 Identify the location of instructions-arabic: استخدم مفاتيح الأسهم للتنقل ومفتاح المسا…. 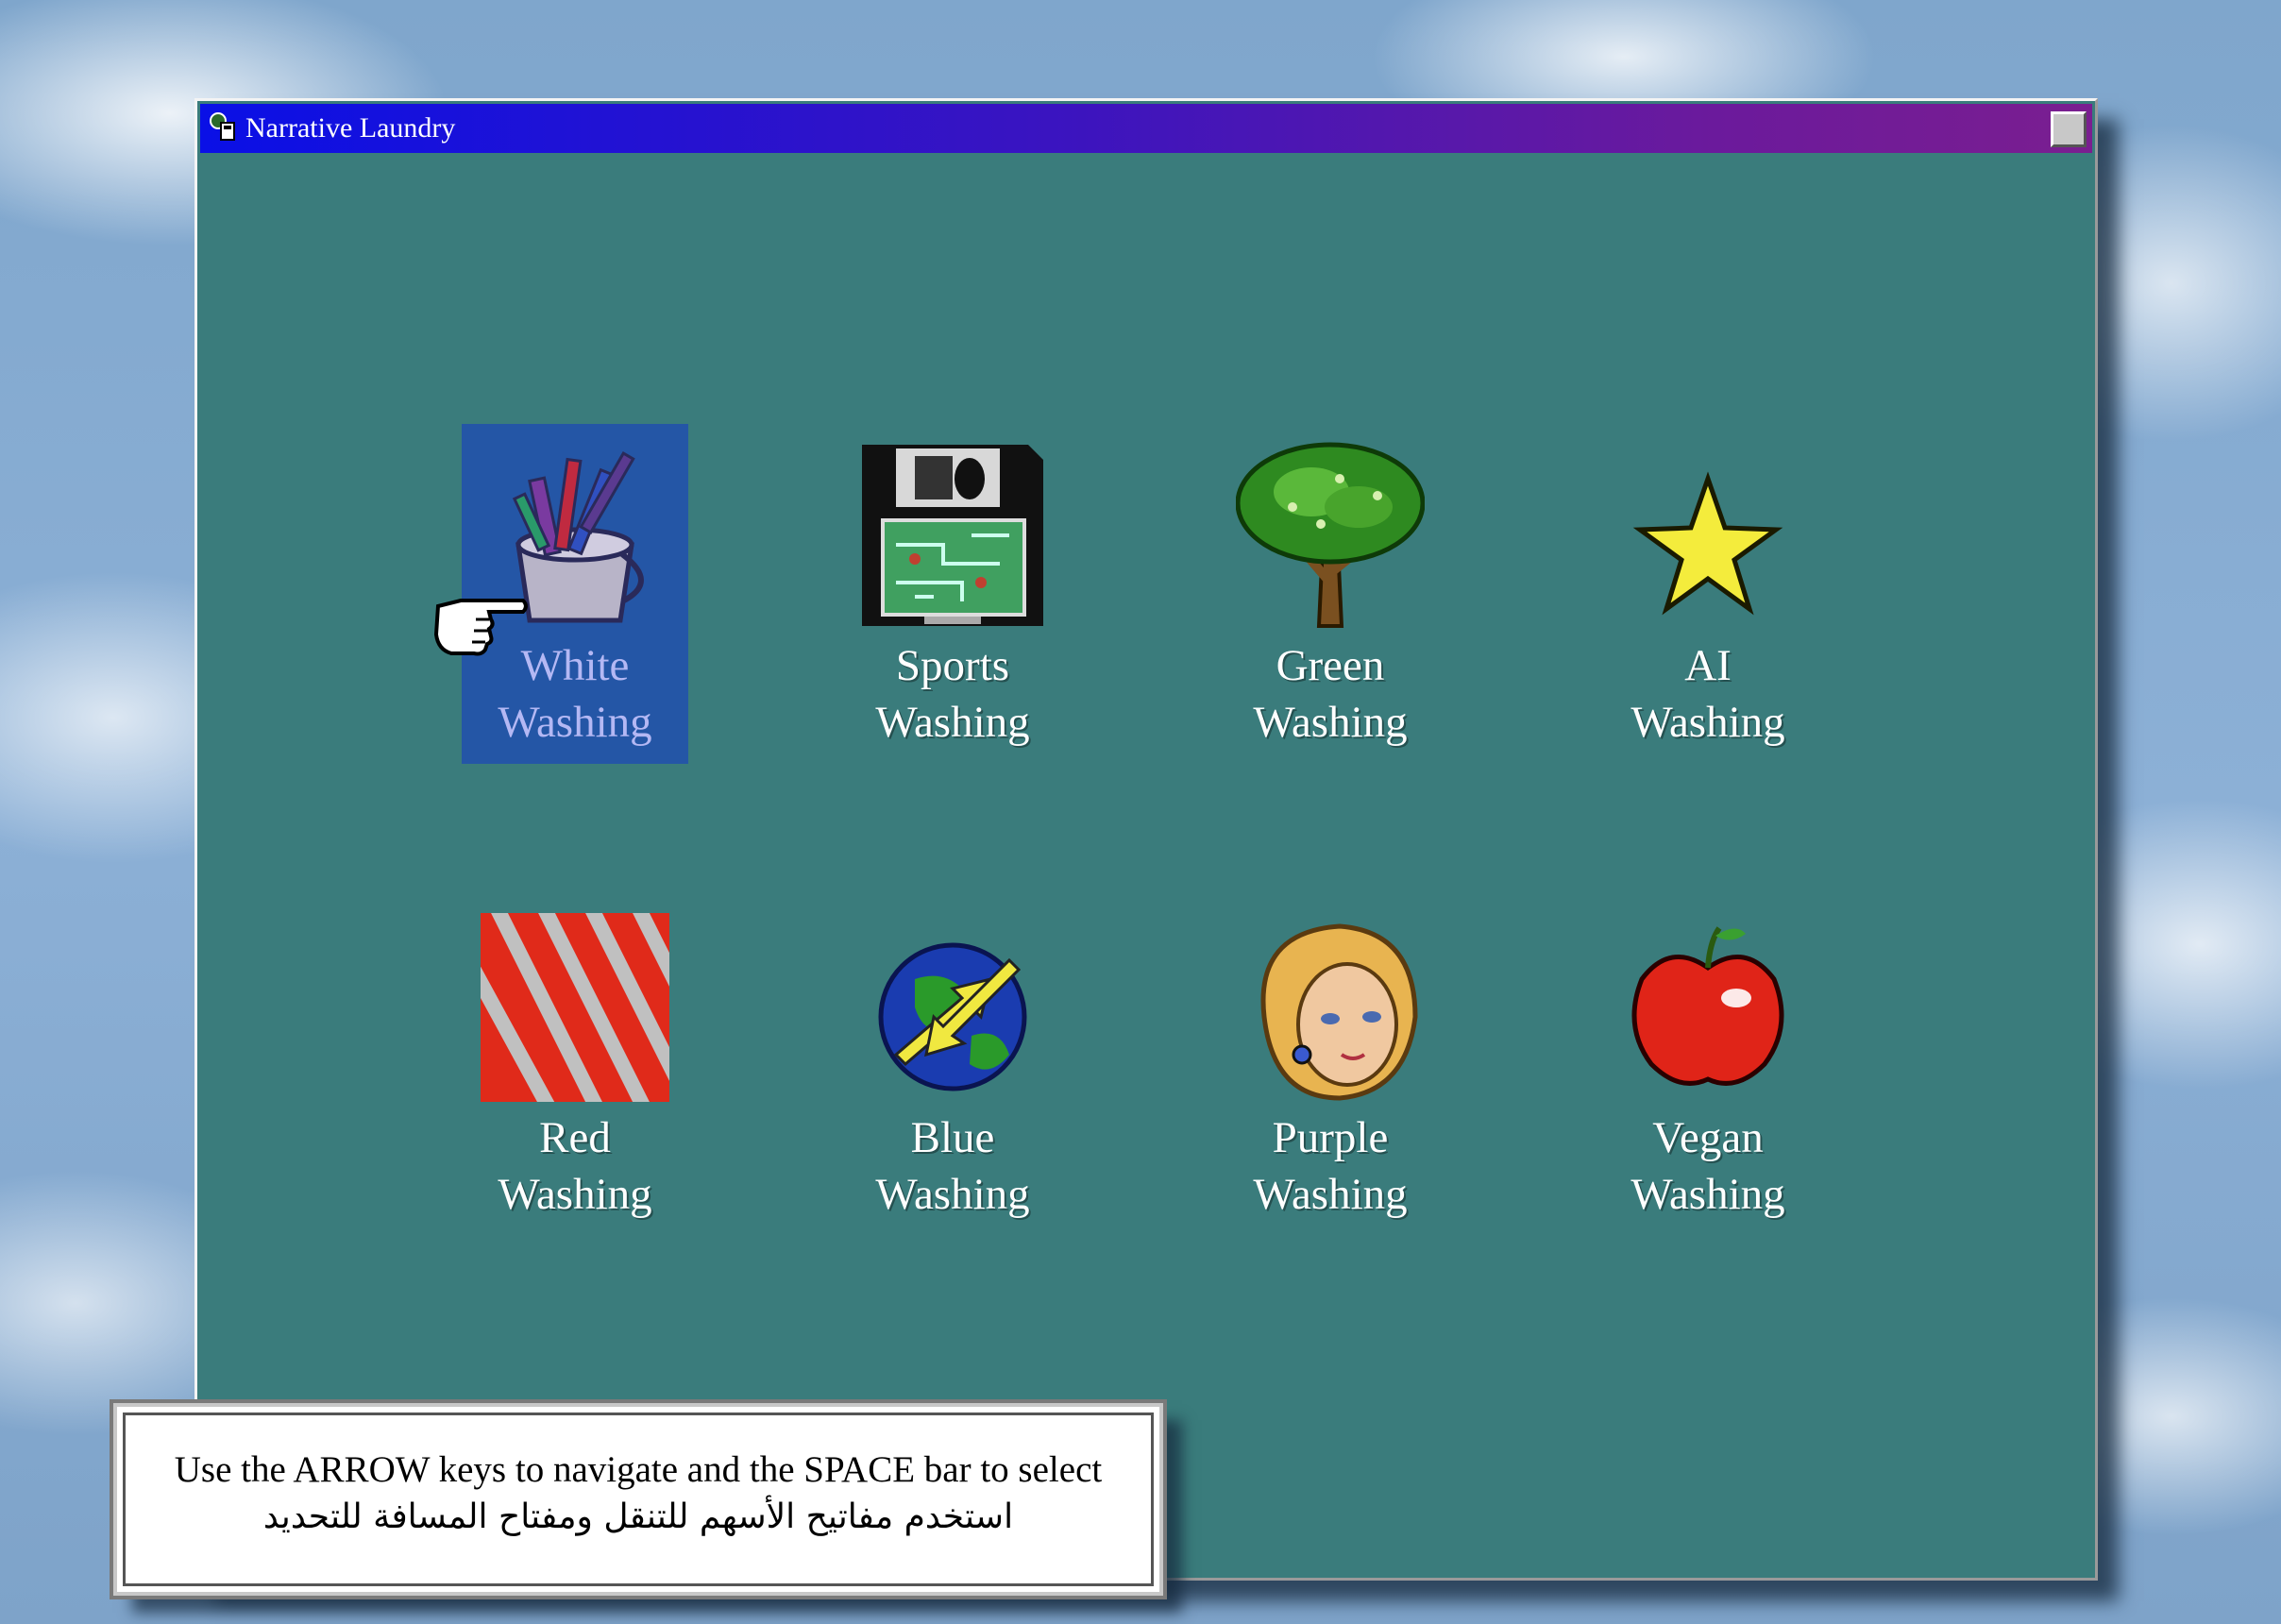
(638, 1516).